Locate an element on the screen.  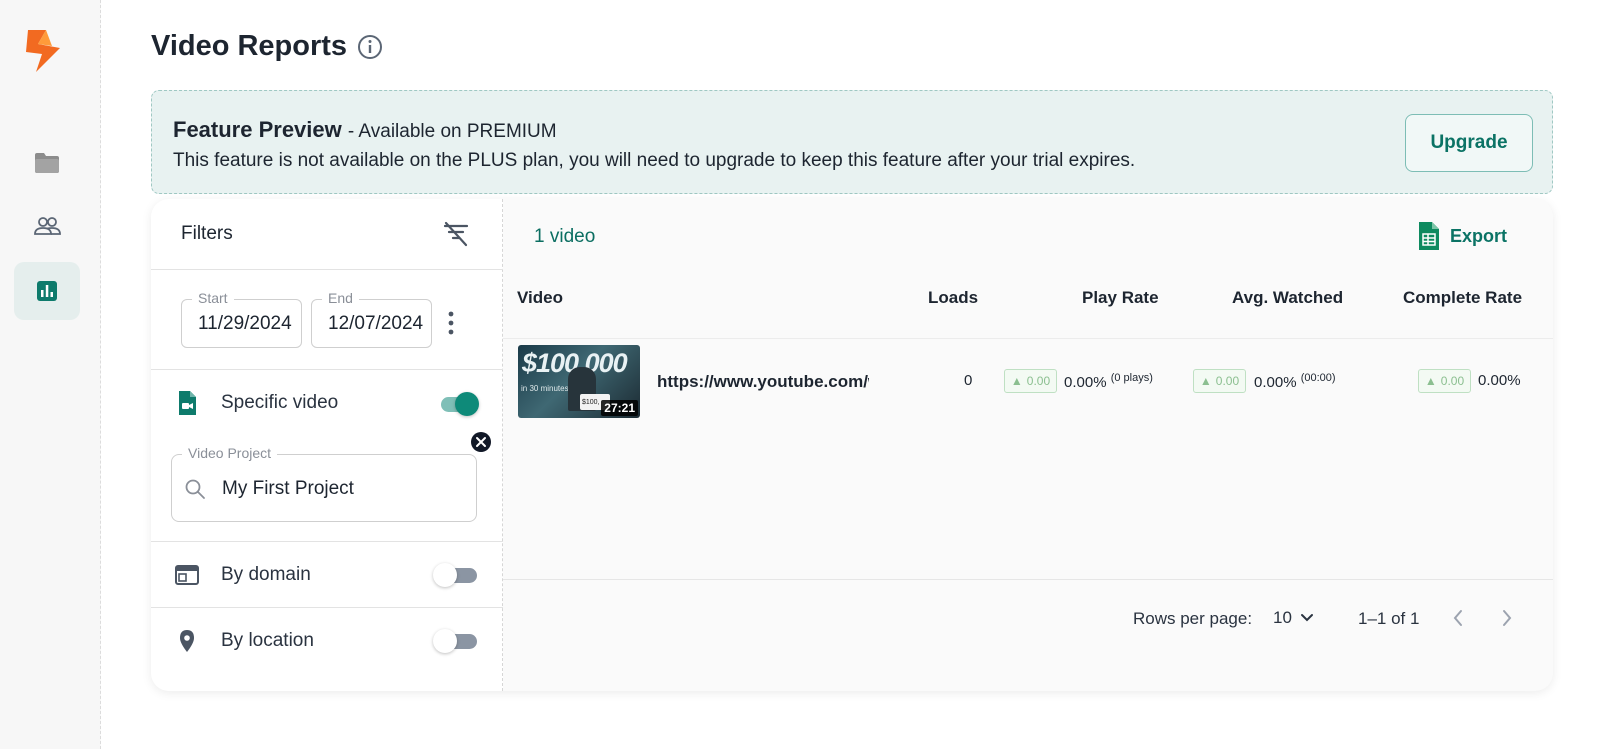
thumbnail-subtitle: in 30 minutes is located at coordinates (545, 388).